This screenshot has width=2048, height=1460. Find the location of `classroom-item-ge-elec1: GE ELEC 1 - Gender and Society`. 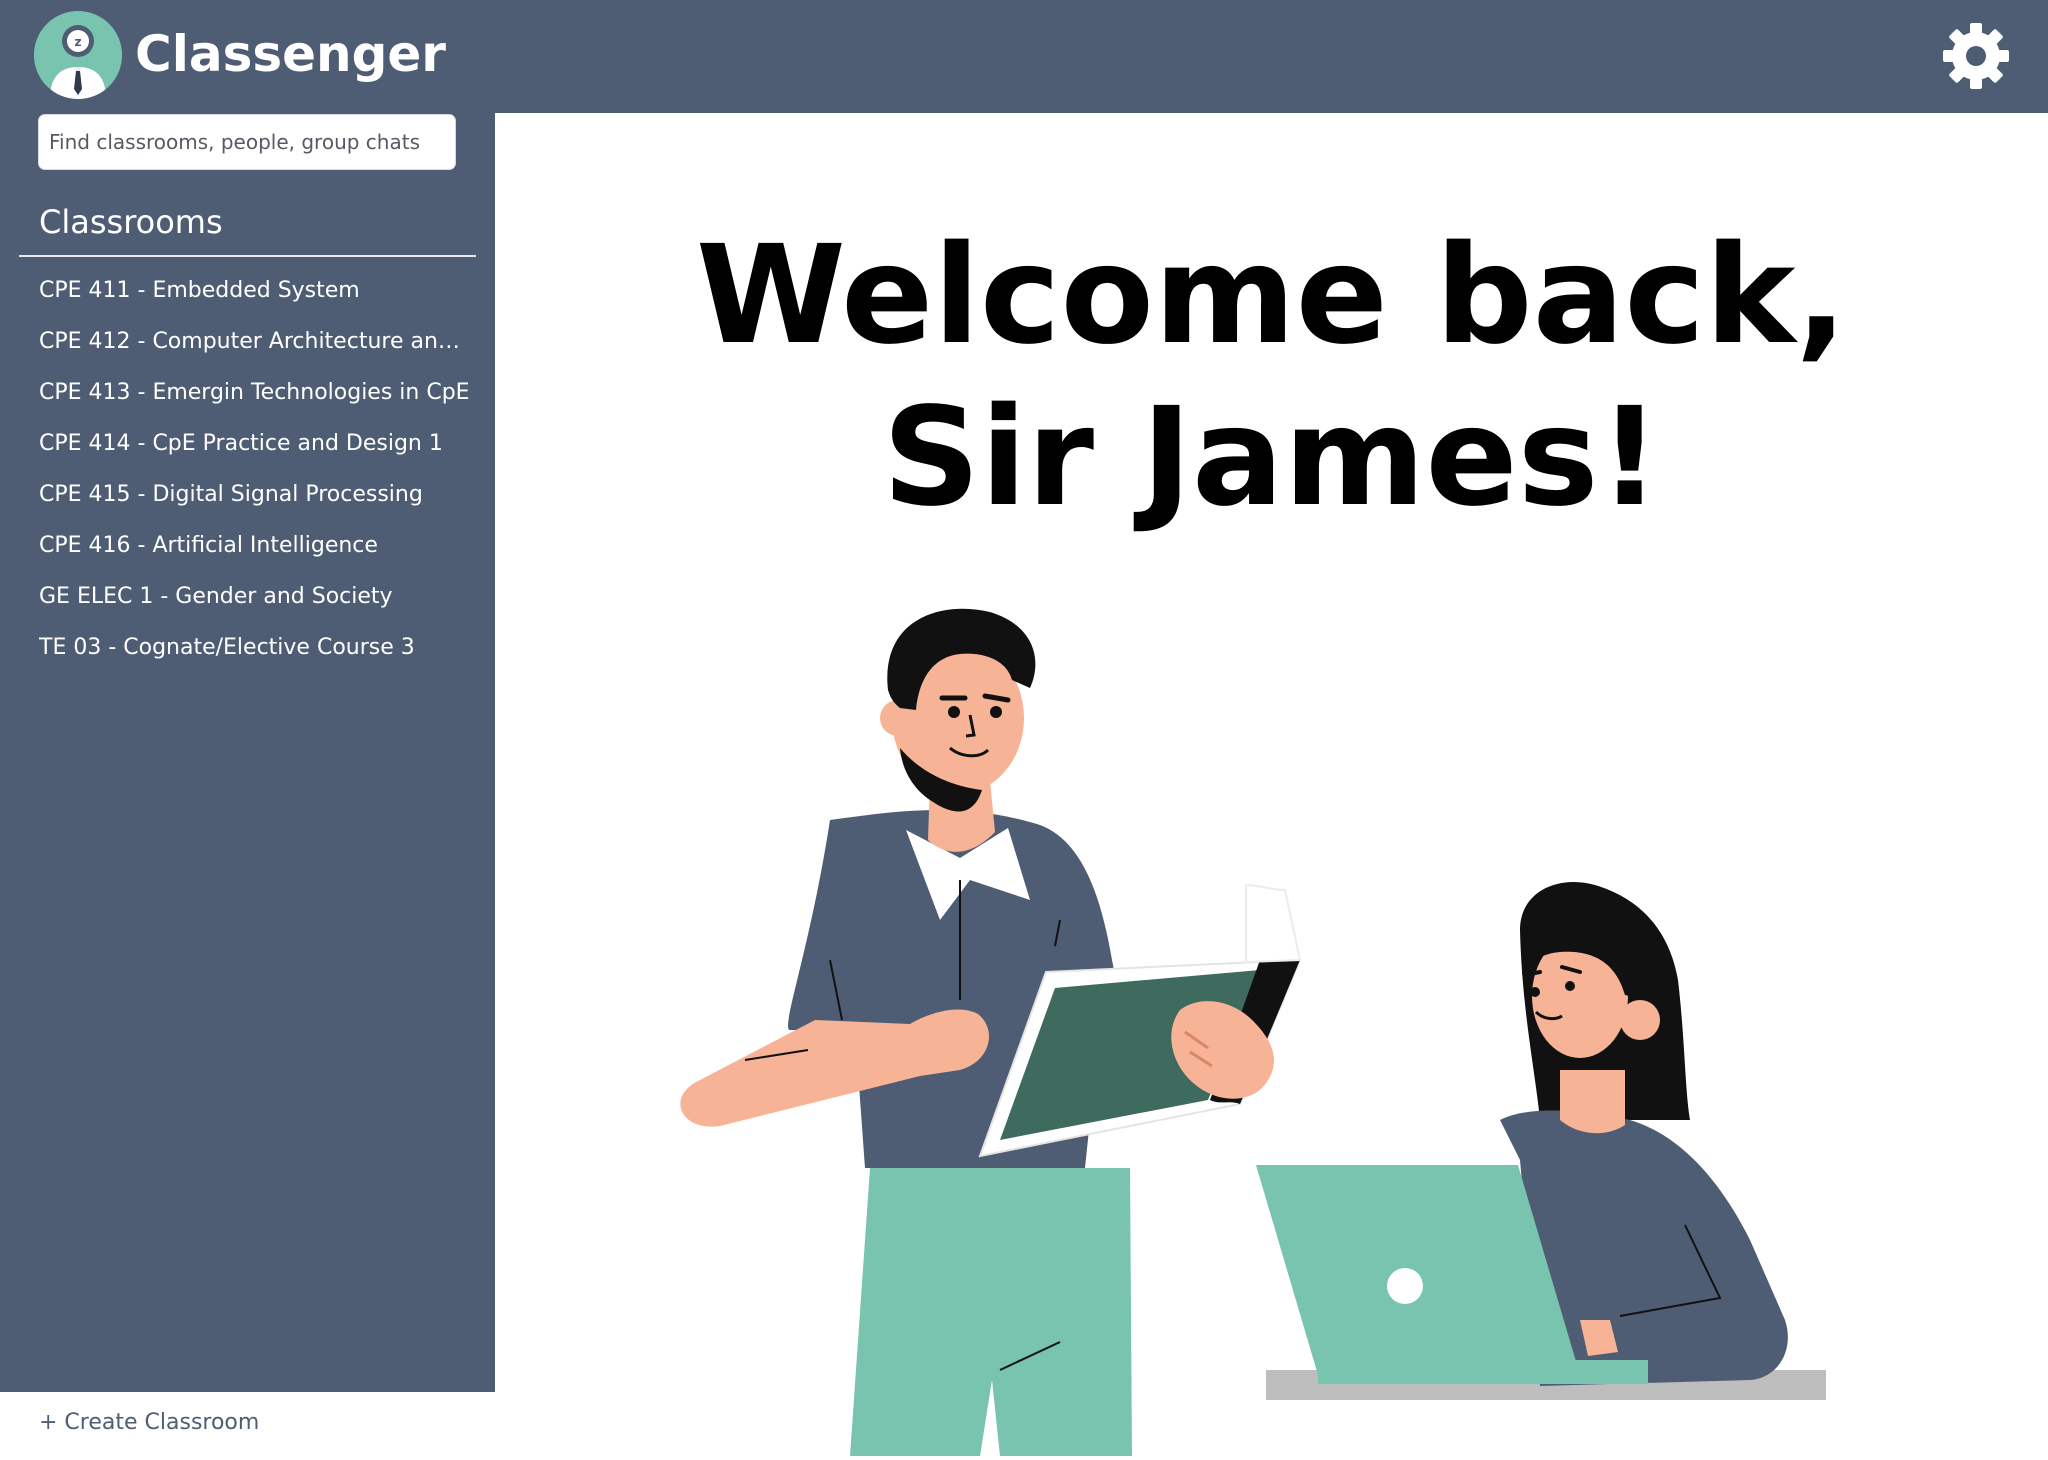

classroom-item-ge-elec1: GE ELEC 1 - Gender and Society is located at coordinates (259, 597).